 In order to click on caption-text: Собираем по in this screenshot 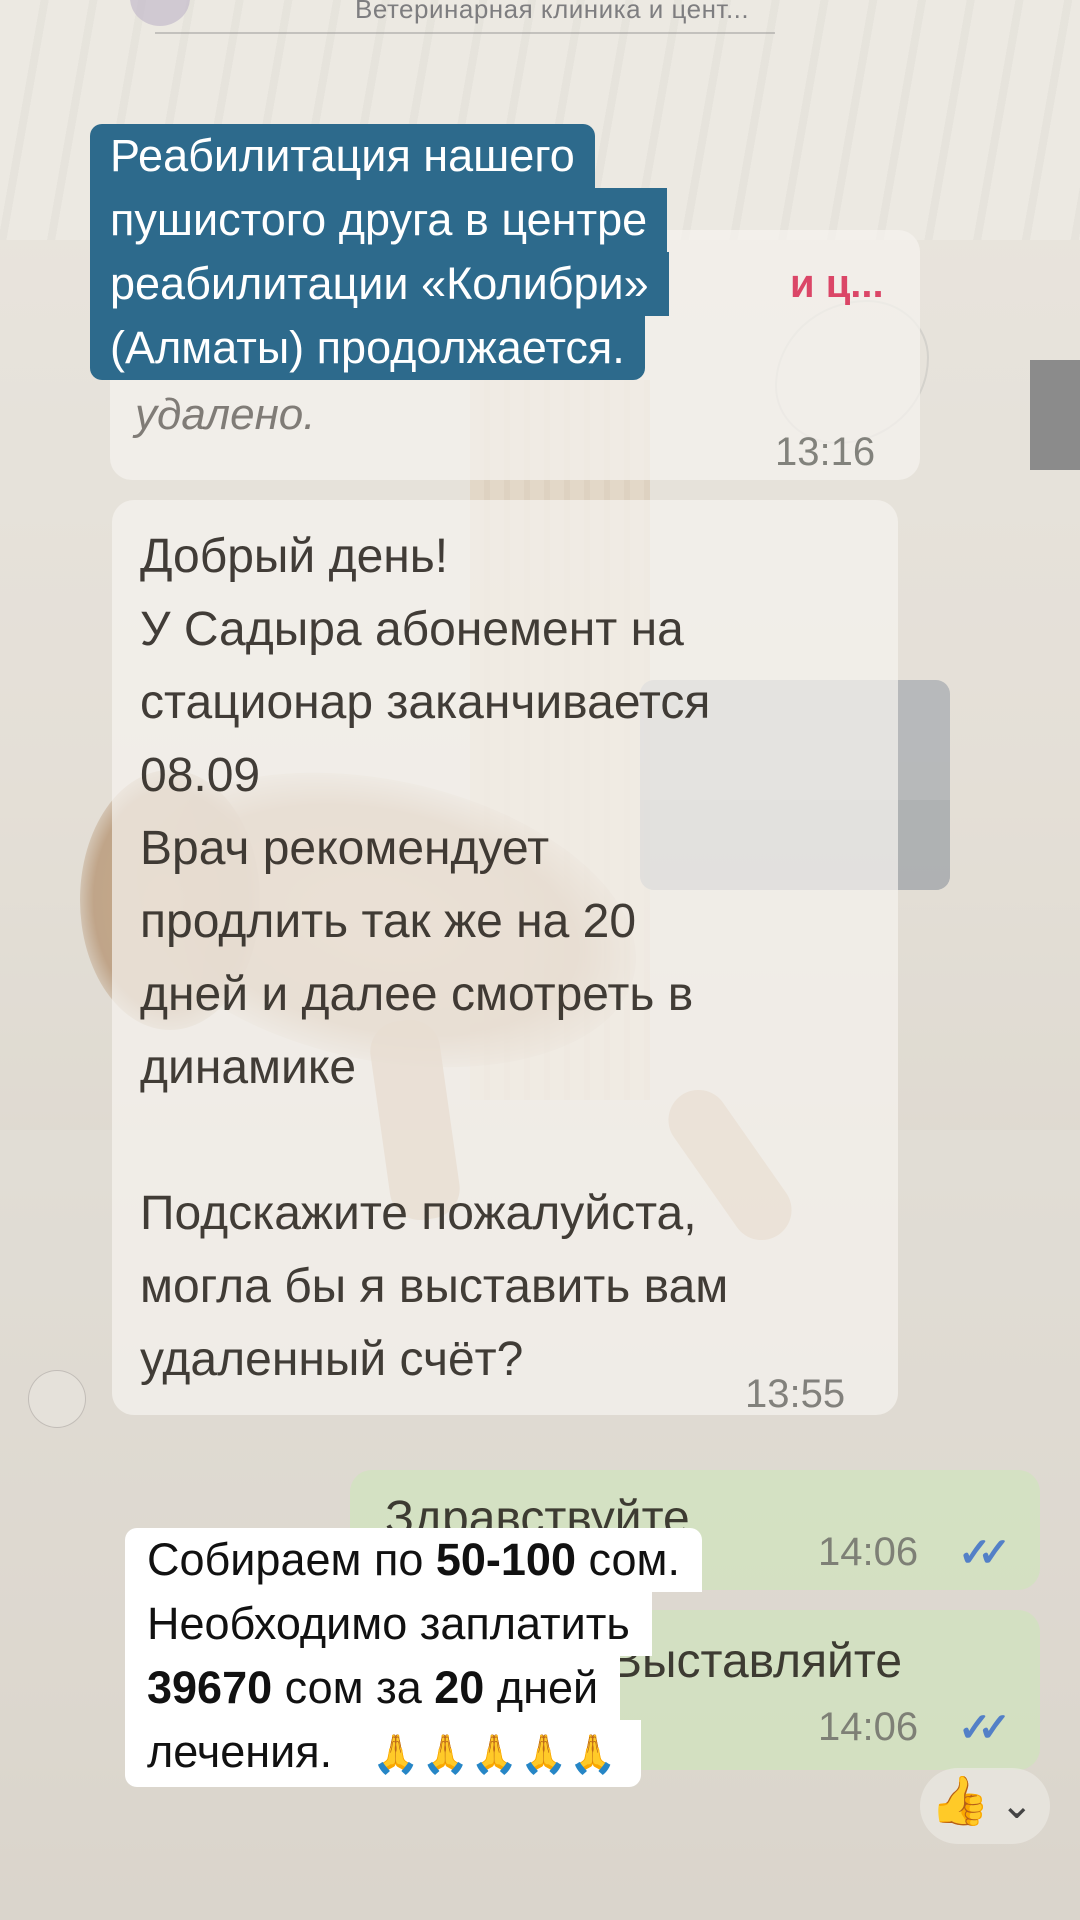, I will do `click(291, 1559)`.